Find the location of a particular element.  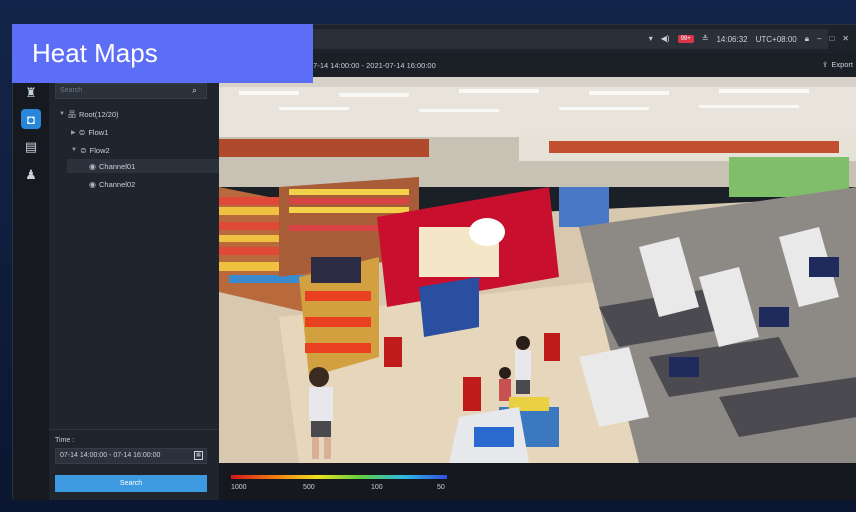

time-range-input: 07-14 14:00:00 - 07-14 16:00:00 ▦ is located at coordinates (131, 456).